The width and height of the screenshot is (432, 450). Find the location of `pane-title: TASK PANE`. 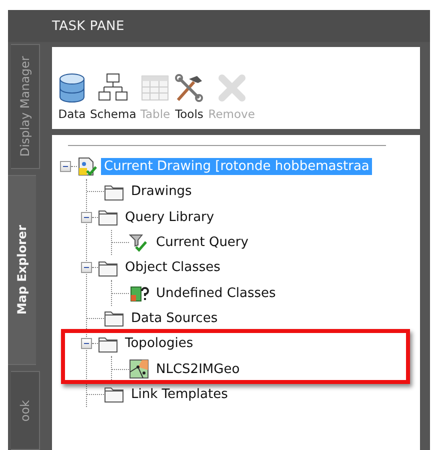

pane-title: TASK PANE is located at coordinates (88, 26).